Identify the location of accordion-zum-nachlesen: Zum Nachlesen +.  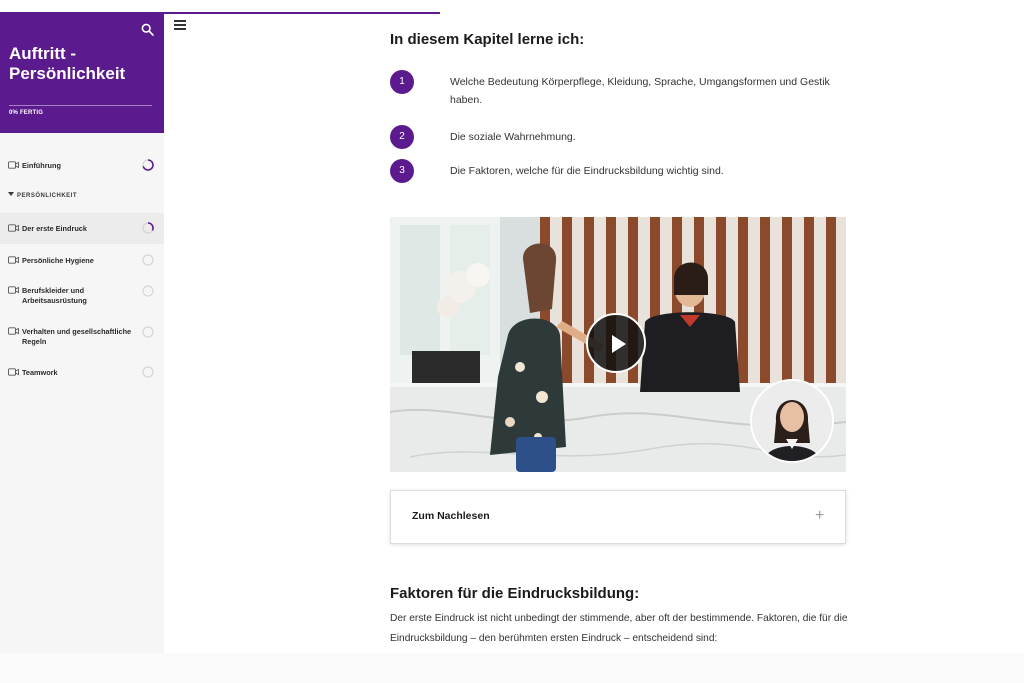
(618, 517).